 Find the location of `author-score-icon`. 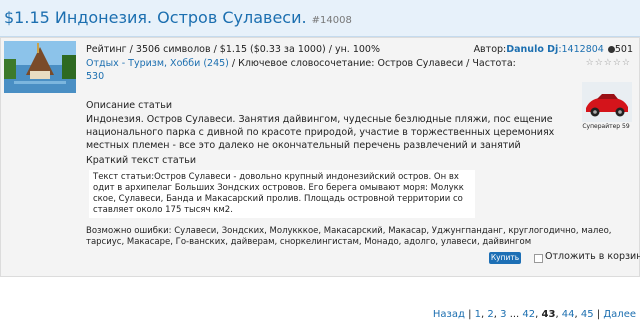

author-score-icon is located at coordinates (611, 49).